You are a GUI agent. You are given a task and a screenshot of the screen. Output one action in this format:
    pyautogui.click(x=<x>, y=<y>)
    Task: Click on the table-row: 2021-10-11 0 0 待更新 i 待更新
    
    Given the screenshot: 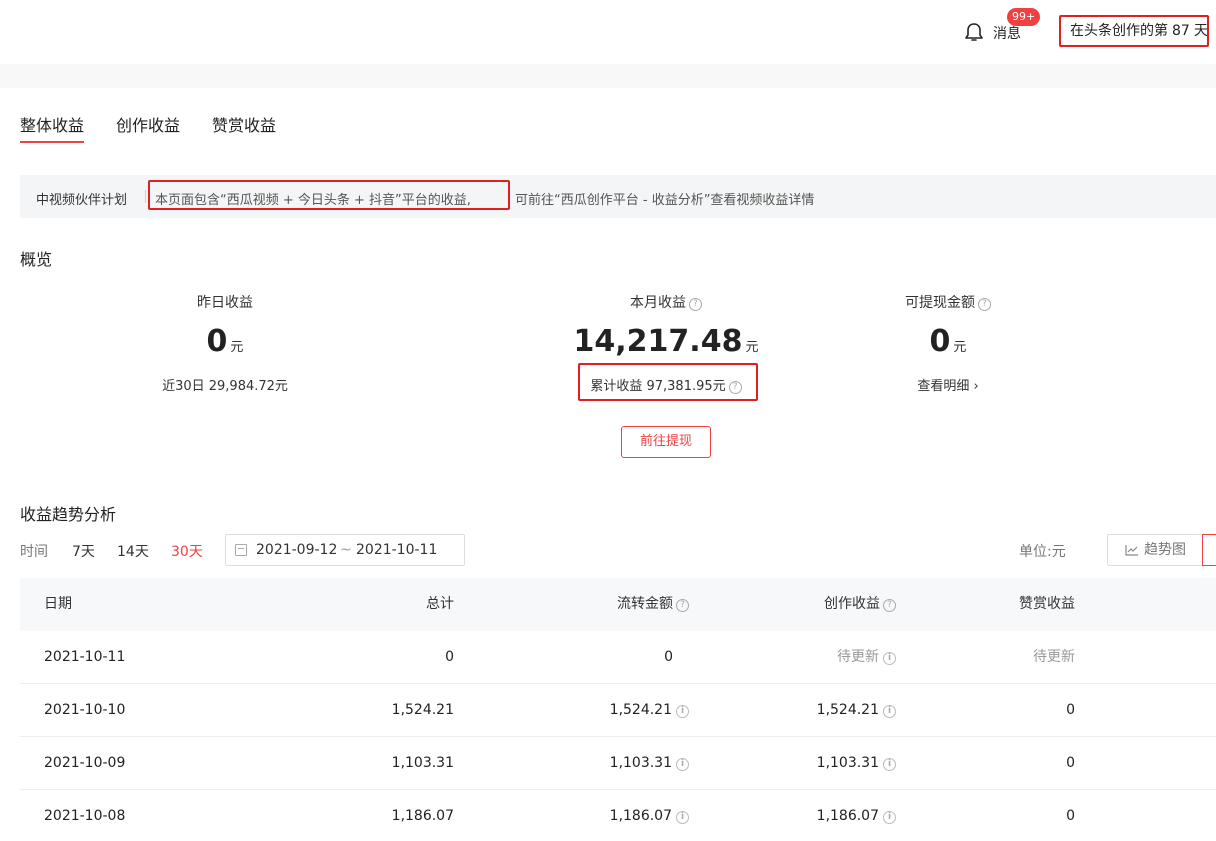 What is the action you would take?
    pyautogui.click(x=618, y=657)
    